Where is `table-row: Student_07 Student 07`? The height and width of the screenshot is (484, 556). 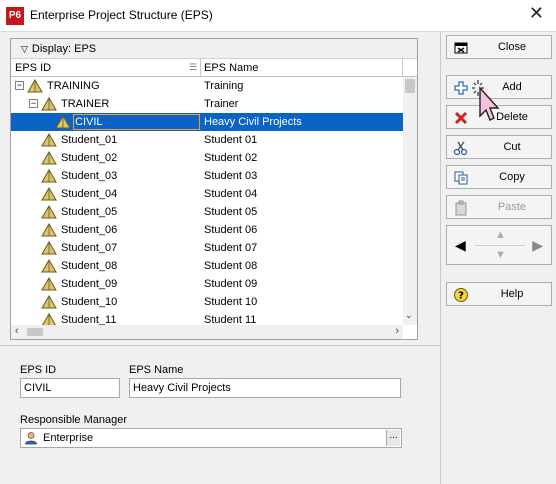 table-row: Student_07 Student 07 is located at coordinates (207, 248).